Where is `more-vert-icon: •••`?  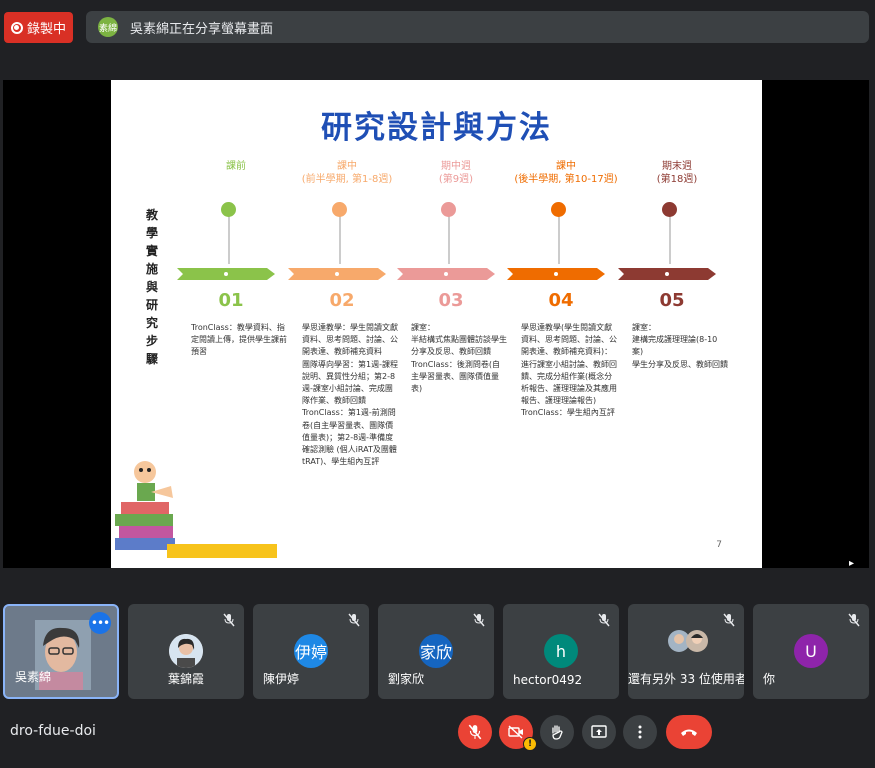
more-vert-icon: ••• is located at coordinates (100, 623).